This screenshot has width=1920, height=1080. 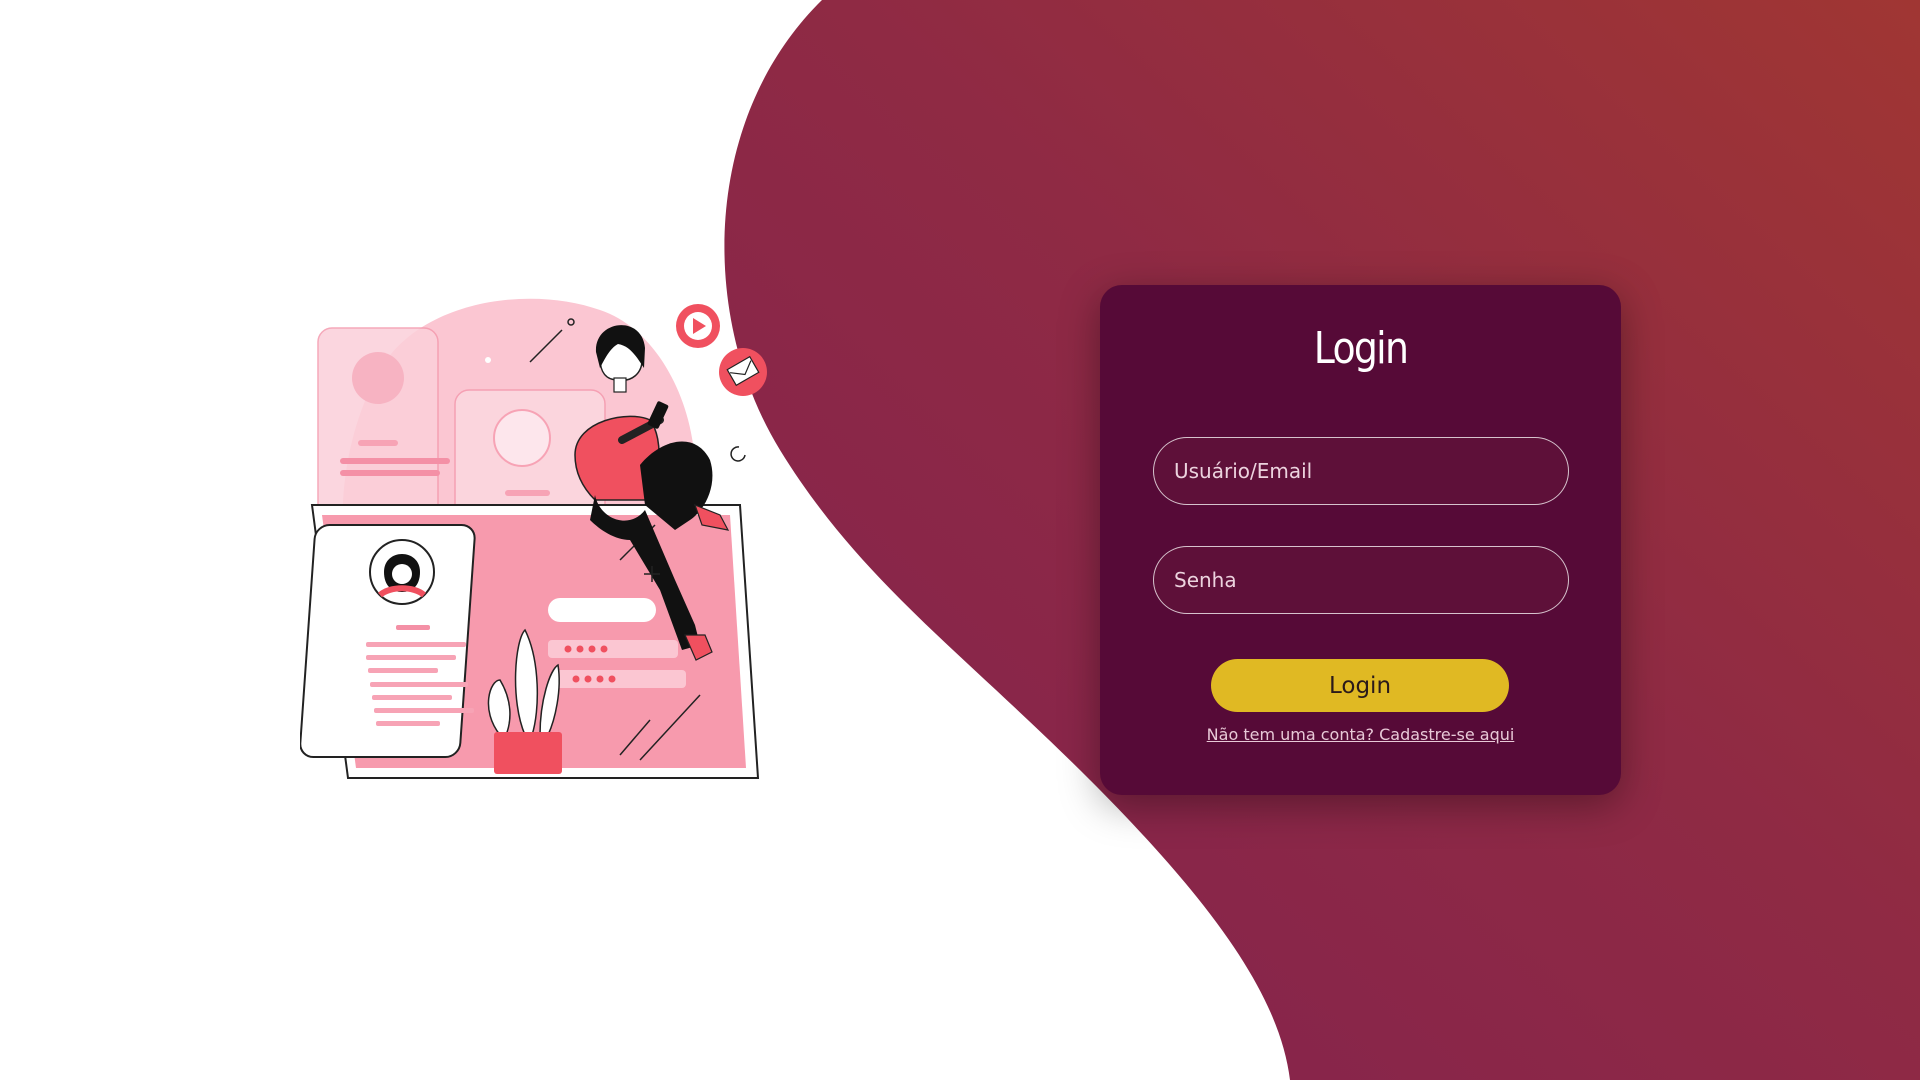 What do you see at coordinates (1360, 734) in the screenshot?
I see `signup-link: Não tem uma conta? Cadastre-se aqui` at bounding box center [1360, 734].